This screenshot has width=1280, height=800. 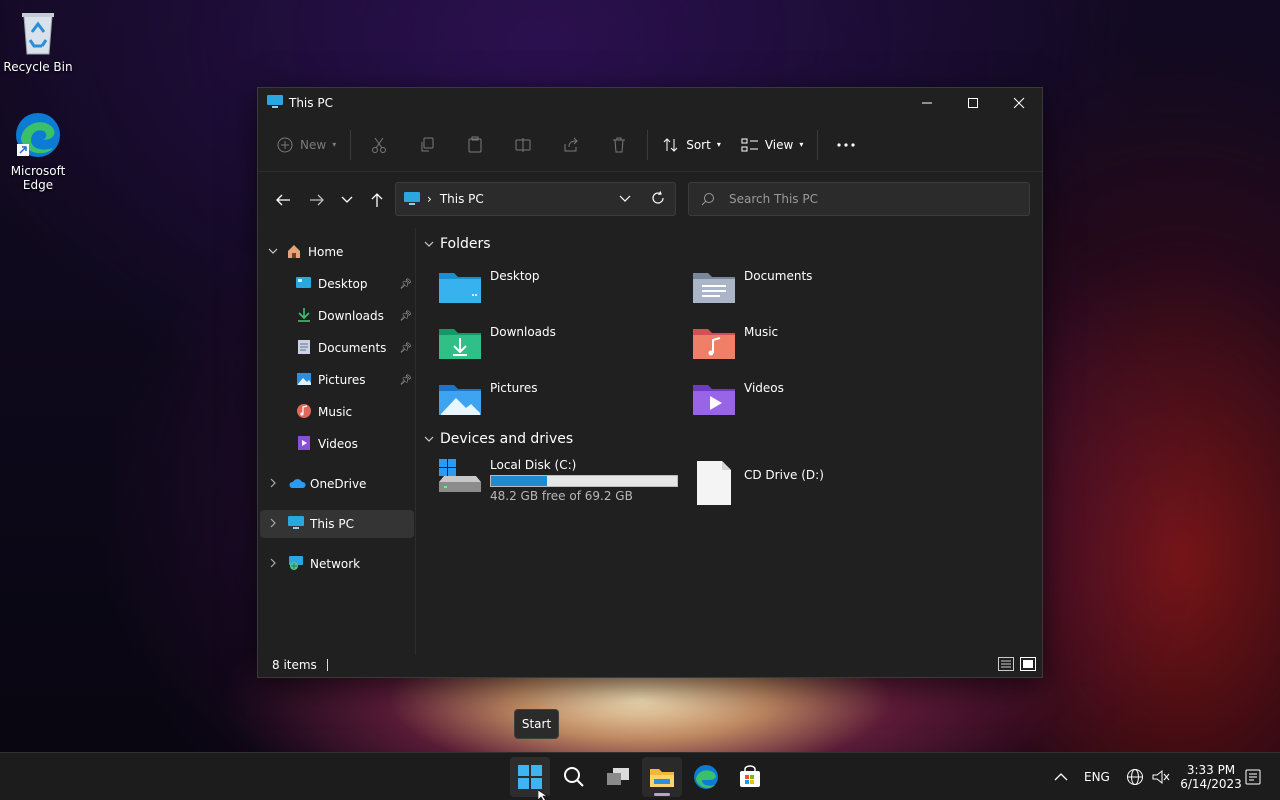 I want to click on chevron-up-icon, so click(x=1061, y=777).